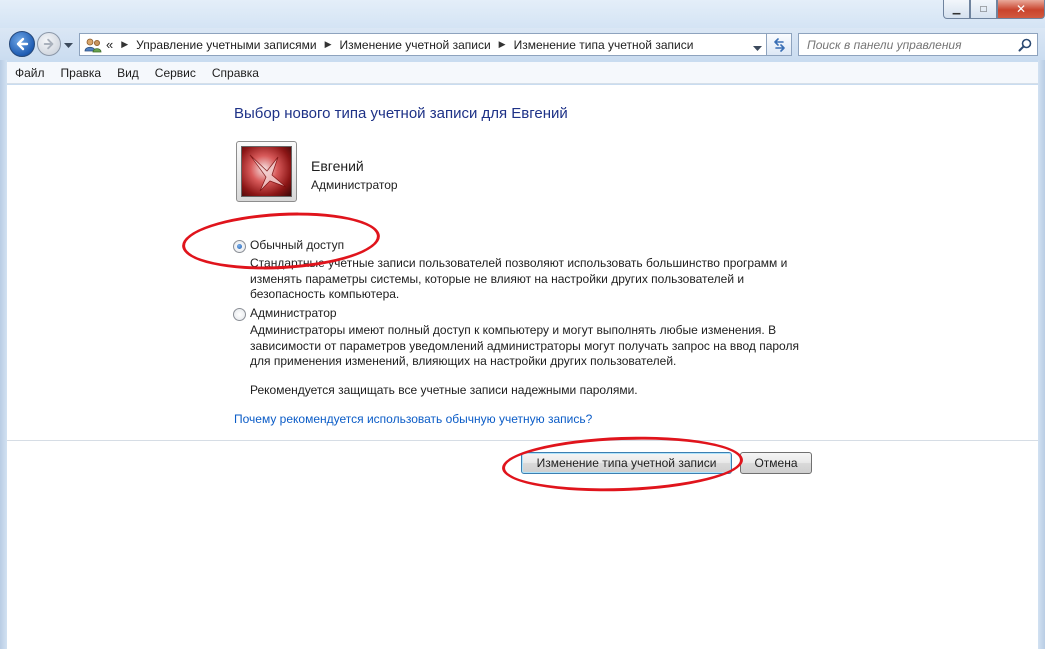 Image resolution: width=1045 pixels, height=649 pixels. I want to click on maximize-icon: □, so click(983, 9).